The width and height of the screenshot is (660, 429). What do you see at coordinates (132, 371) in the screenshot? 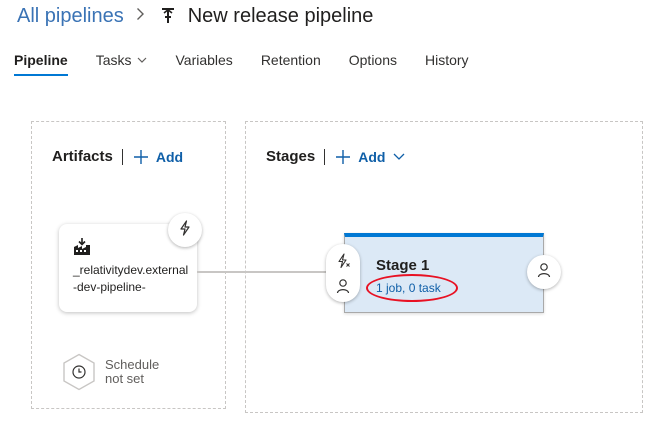
I see `schedule-label: Schedule not set` at bounding box center [132, 371].